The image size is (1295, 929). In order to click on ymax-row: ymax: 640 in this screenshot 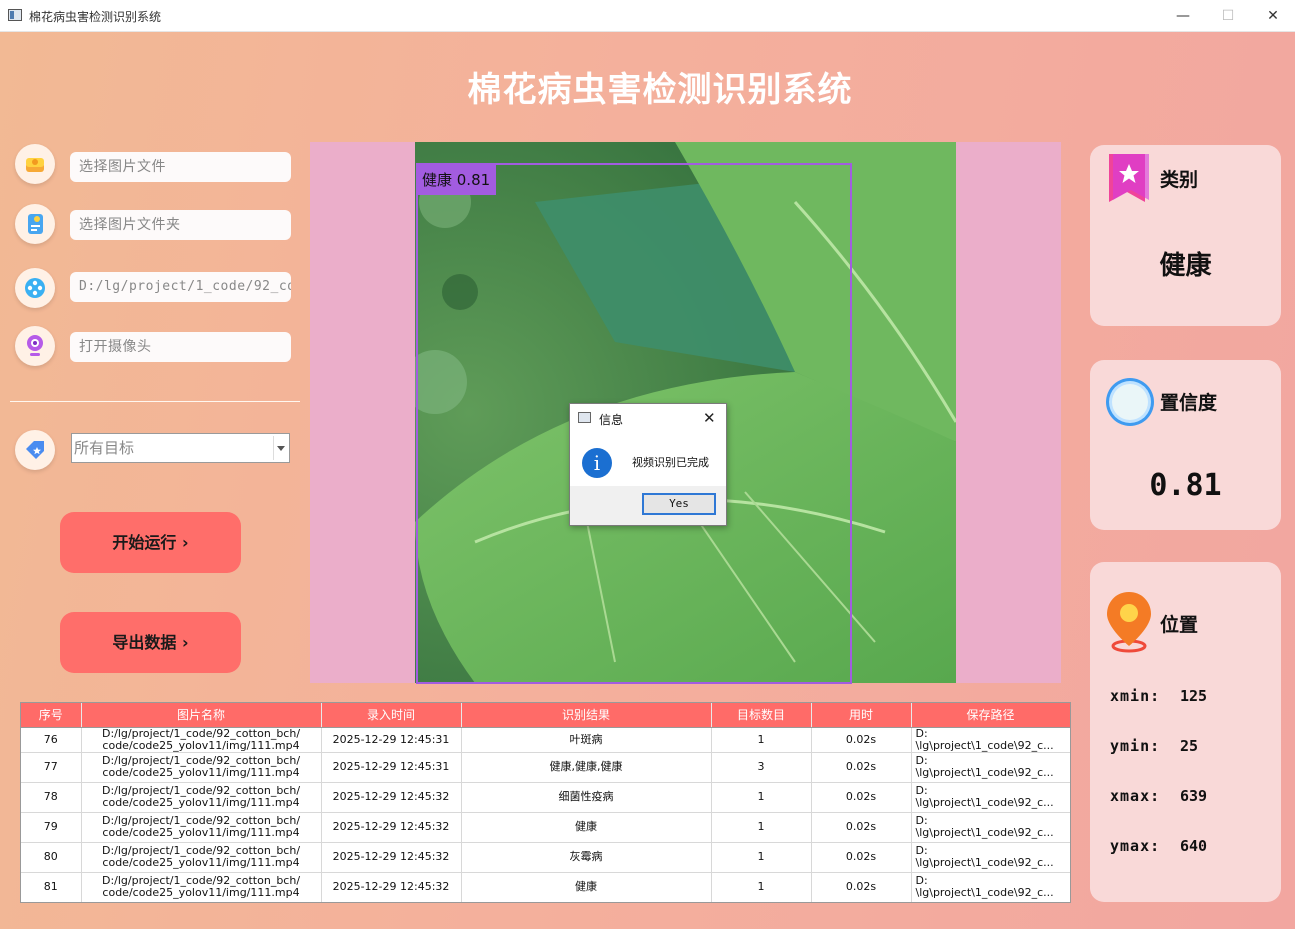, I will do `click(1158, 846)`.